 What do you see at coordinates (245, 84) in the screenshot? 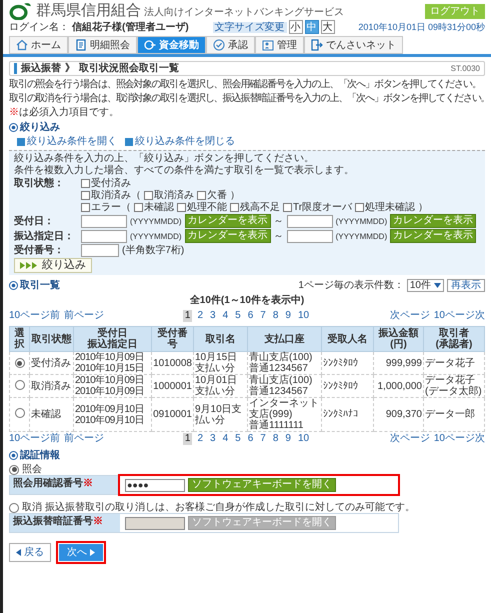
I see `instruction-text: 取引の照会を行う場合は、照会対象の取引を選択し、照会用確認番号を入力の上、「次へ」ボタンを押してください。` at bounding box center [245, 84].